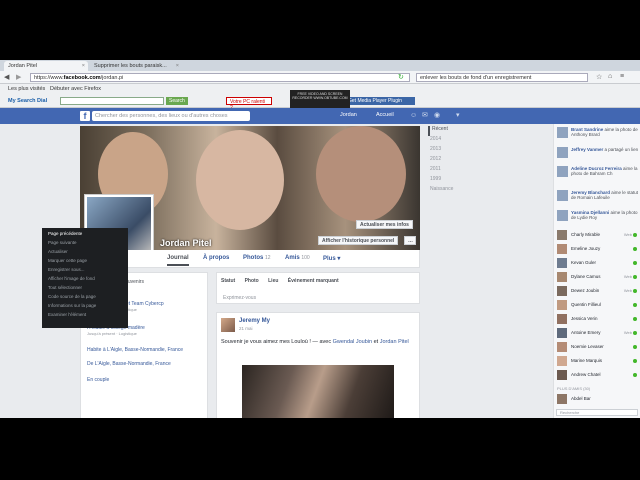  Describe the element at coordinates (85, 306) in the screenshot. I see `context-menu-item: Informations sur la page` at that location.